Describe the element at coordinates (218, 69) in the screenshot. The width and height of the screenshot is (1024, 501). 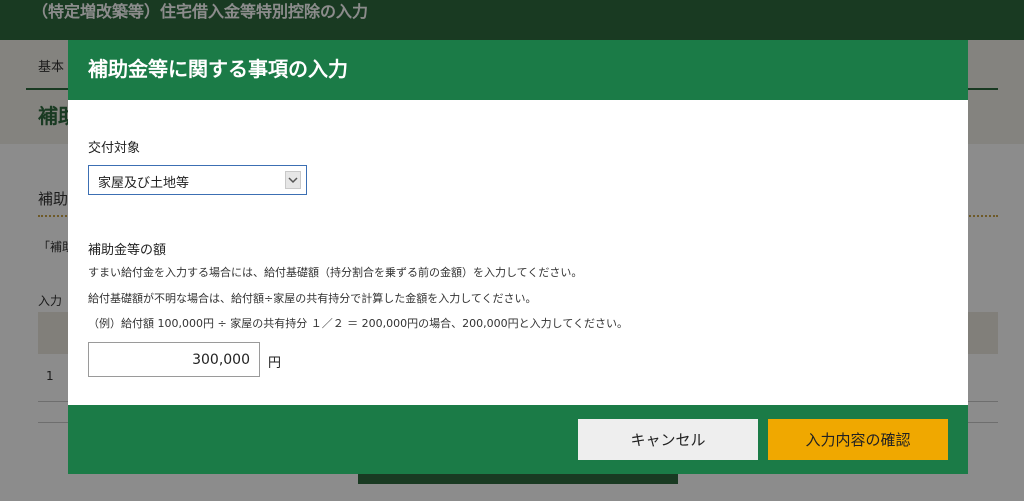
I see `dialog-title: 補助金等に関する事項の入力` at that location.